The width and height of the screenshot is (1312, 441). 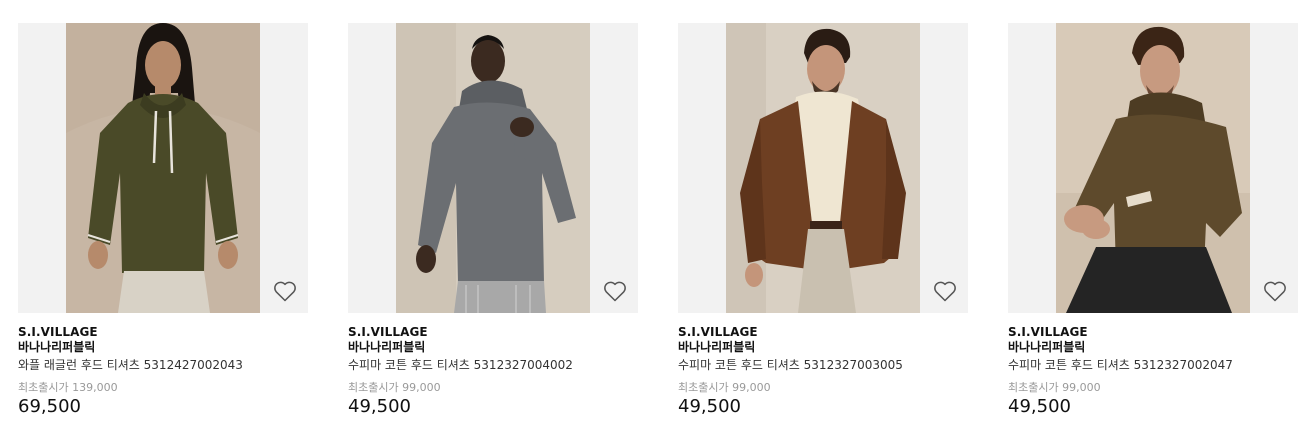 I want to click on sale-price: 69,500, so click(x=49, y=406).